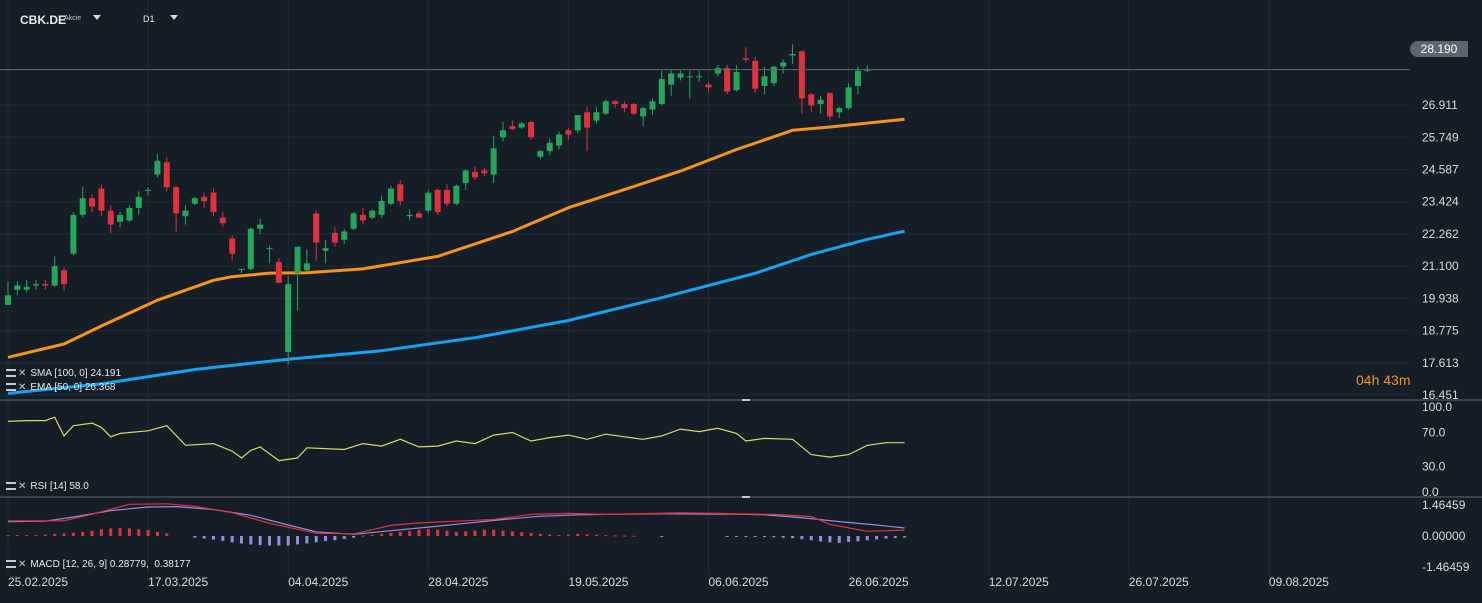  What do you see at coordinates (741, 18) in the screenshot?
I see `toolbar: CBK.DE Akcie D1` at bounding box center [741, 18].